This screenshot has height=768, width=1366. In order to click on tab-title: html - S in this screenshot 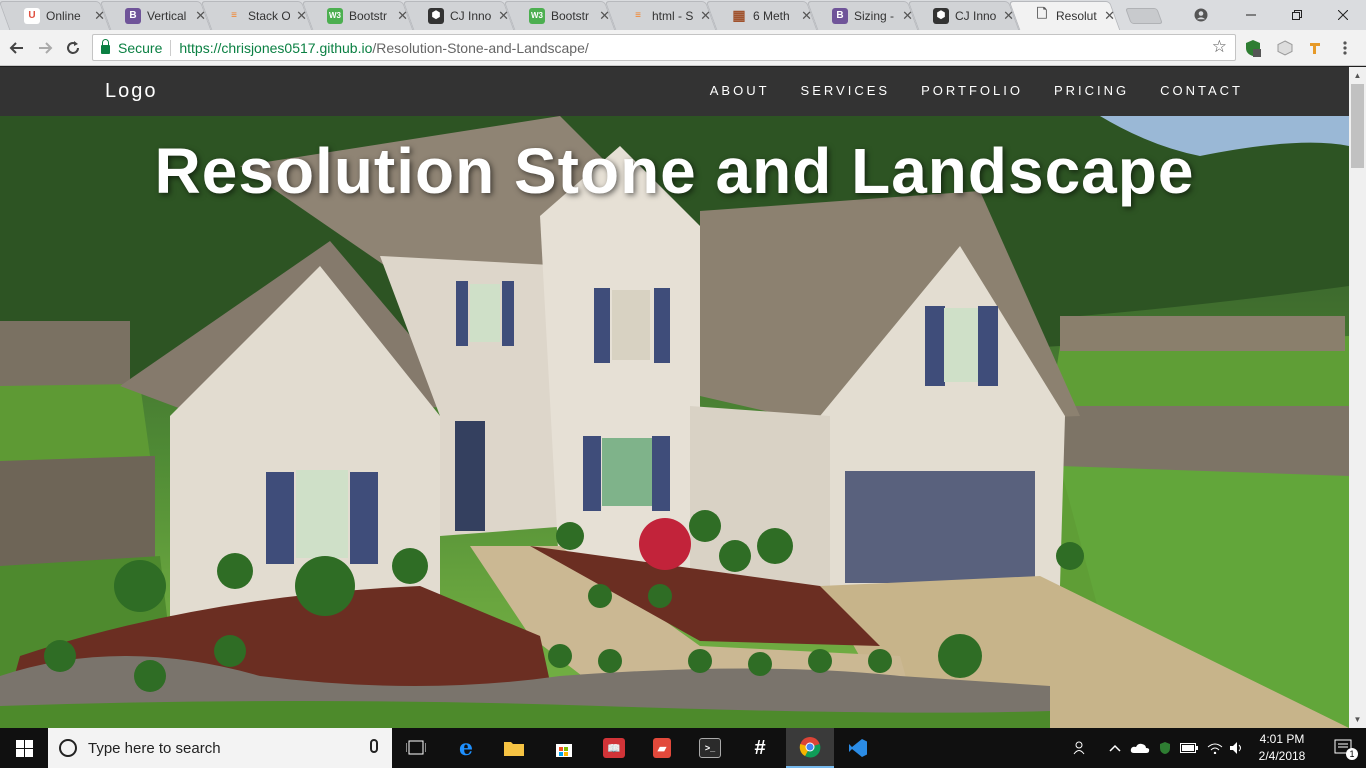, I will do `click(673, 15)`.